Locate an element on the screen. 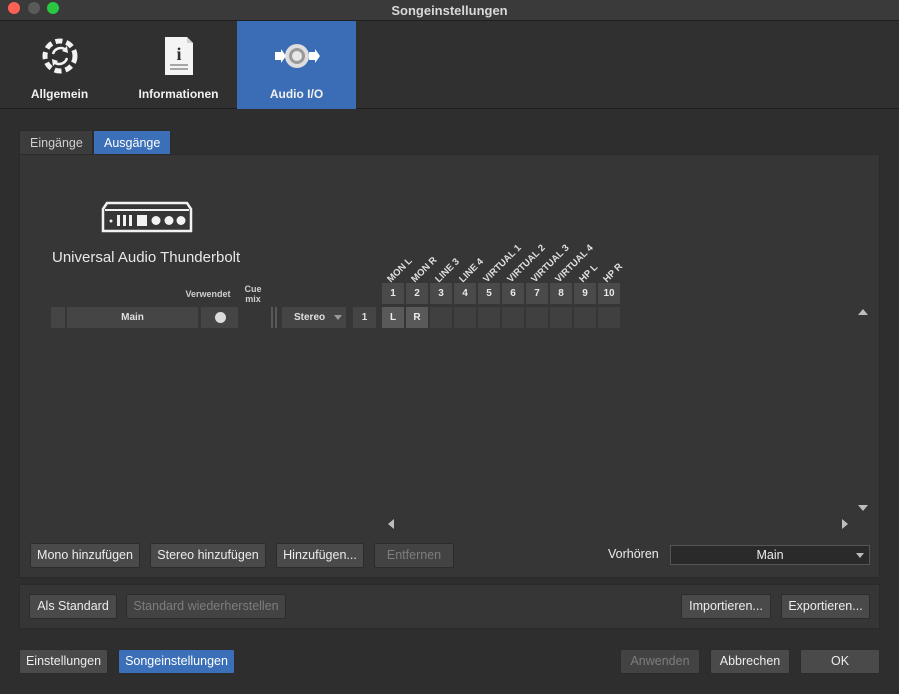 The height and width of the screenshot is (694, 899). tab-ausgaenge: Ausgänge is located at coordinates (132, 142).